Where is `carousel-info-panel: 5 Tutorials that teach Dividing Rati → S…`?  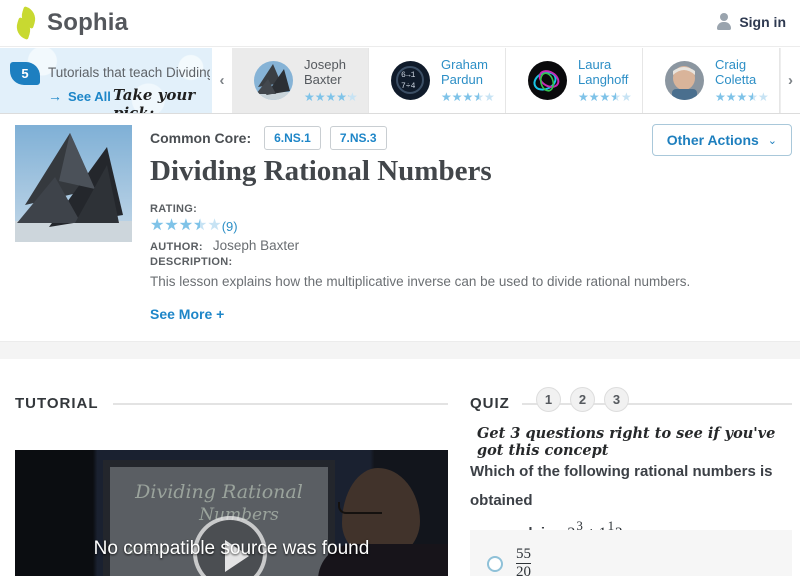 carousel-info-panel: 5 Tutorials that teach Dividing Rati → S… is located at coordinates (106, 80).